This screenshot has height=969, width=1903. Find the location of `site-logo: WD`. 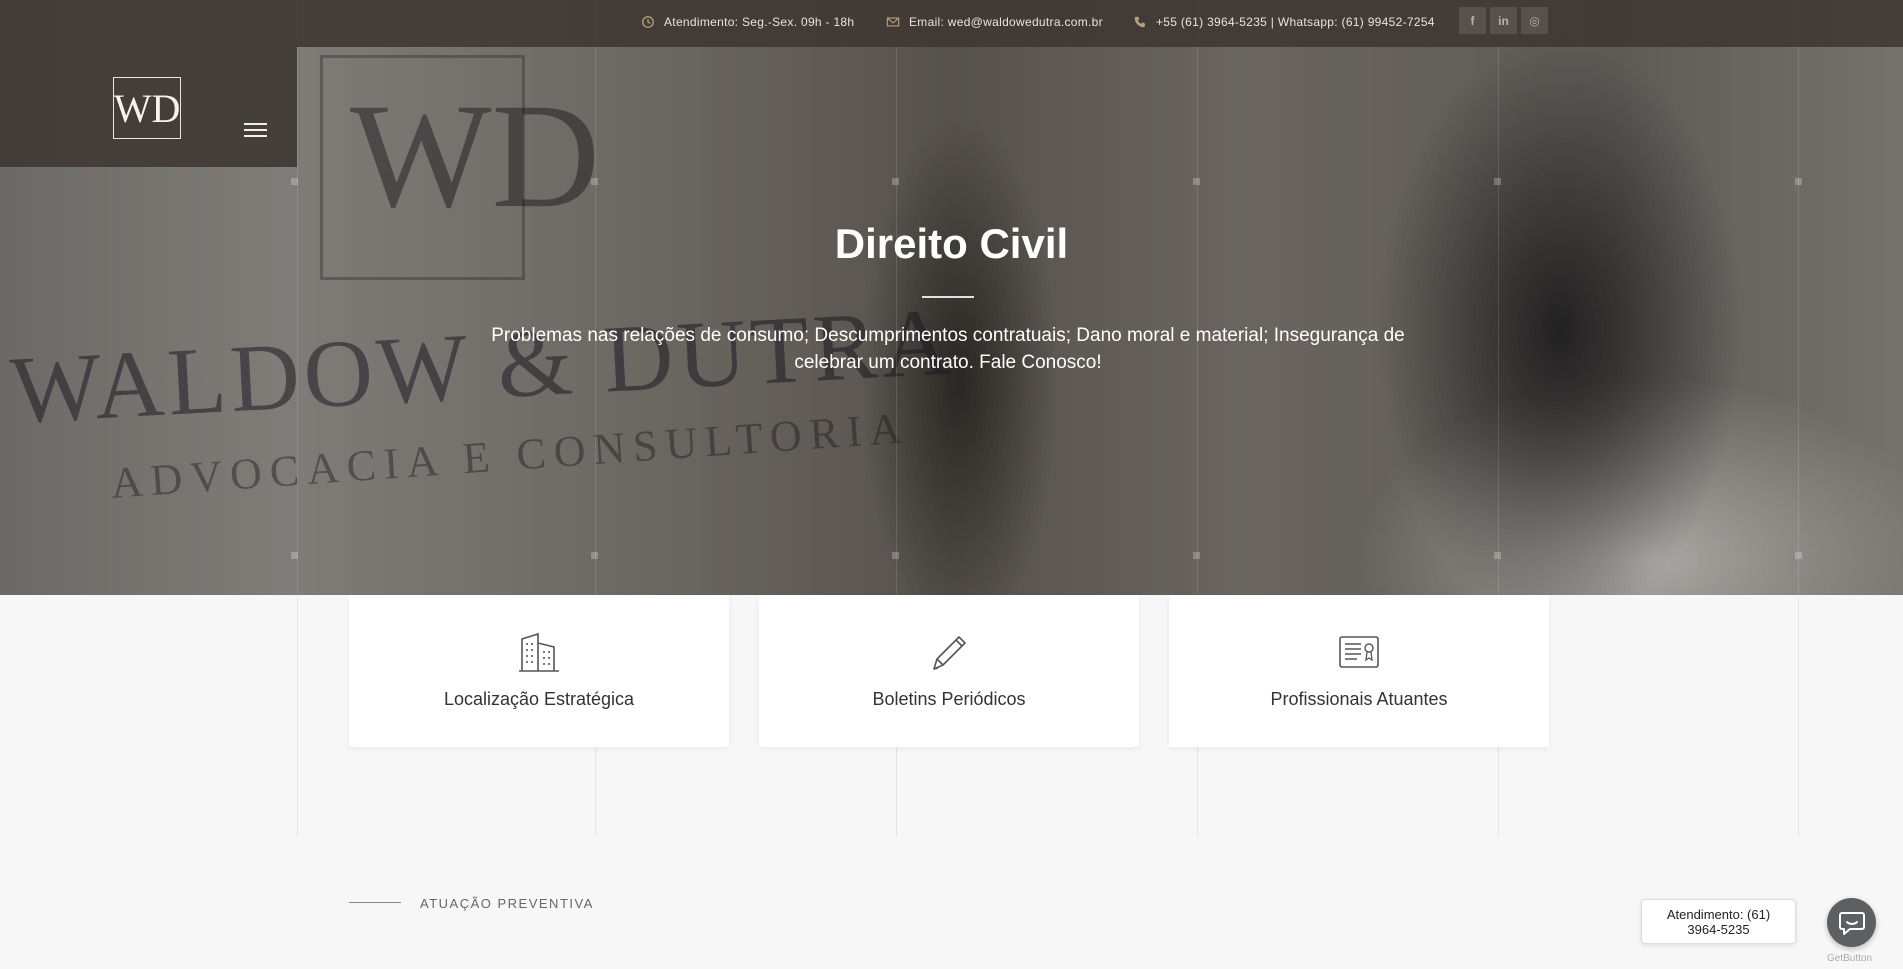

site-logo: WD is located at coordinates (147, 108).